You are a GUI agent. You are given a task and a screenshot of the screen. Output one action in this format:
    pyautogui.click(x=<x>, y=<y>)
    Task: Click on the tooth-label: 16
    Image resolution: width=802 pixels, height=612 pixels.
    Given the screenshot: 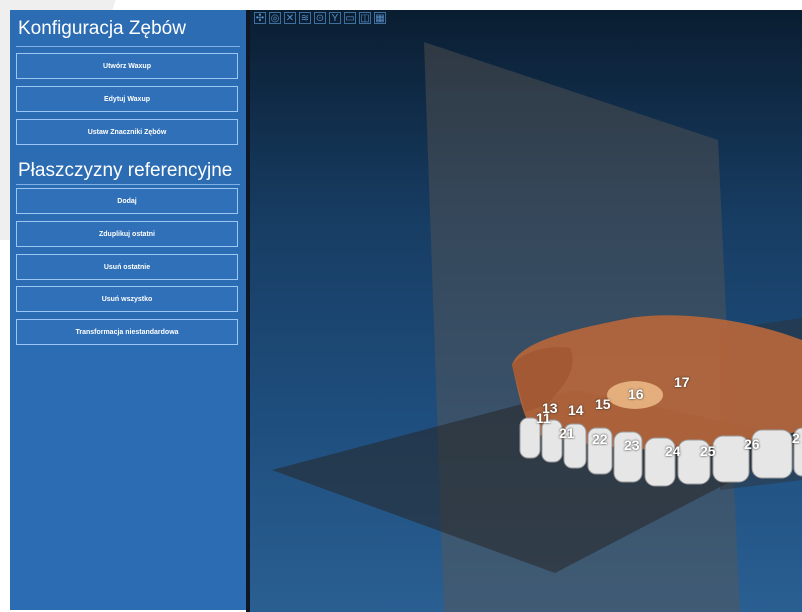 What is the action you would take?
    pyautogui.click(x=636, y=394)
    